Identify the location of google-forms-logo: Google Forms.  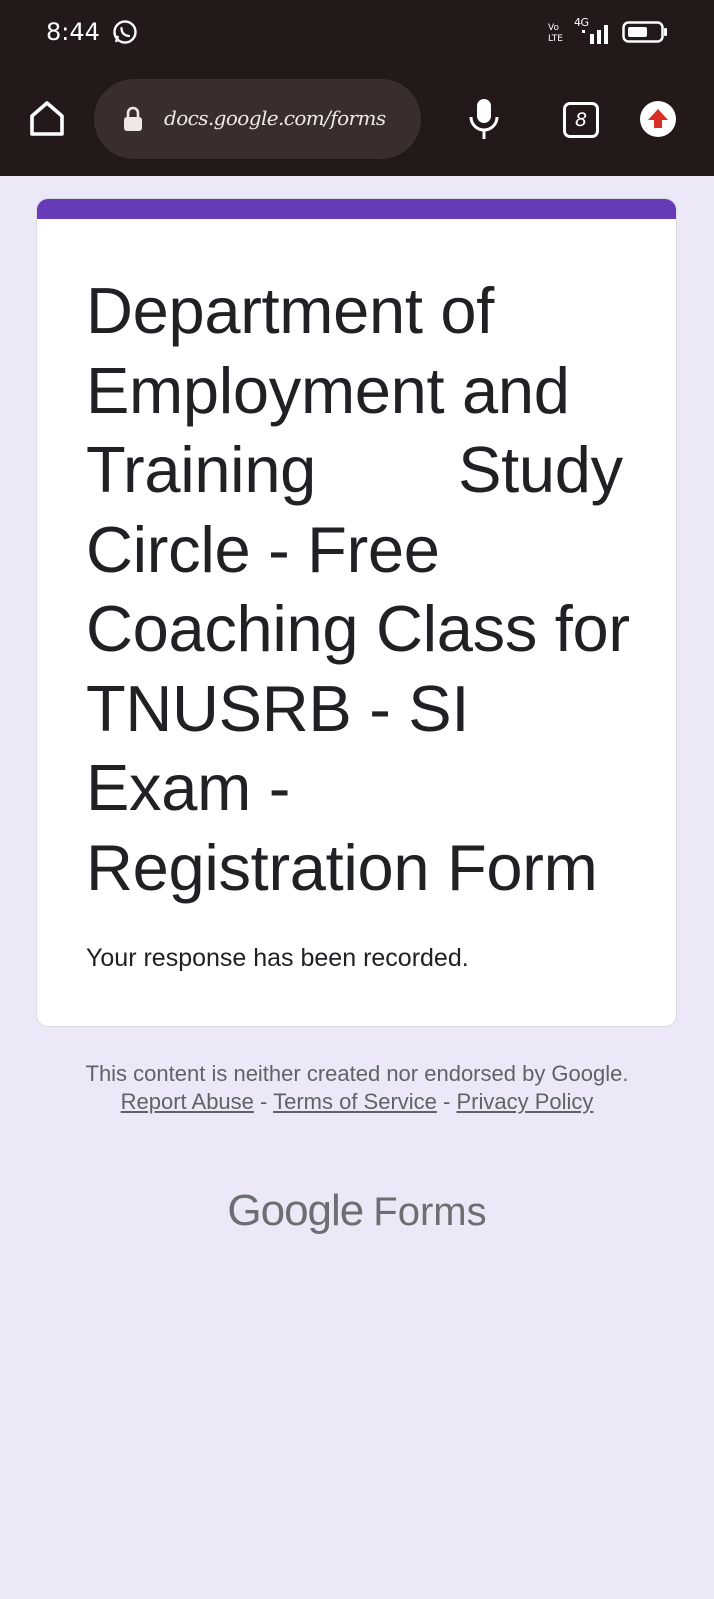
(357, 1211).